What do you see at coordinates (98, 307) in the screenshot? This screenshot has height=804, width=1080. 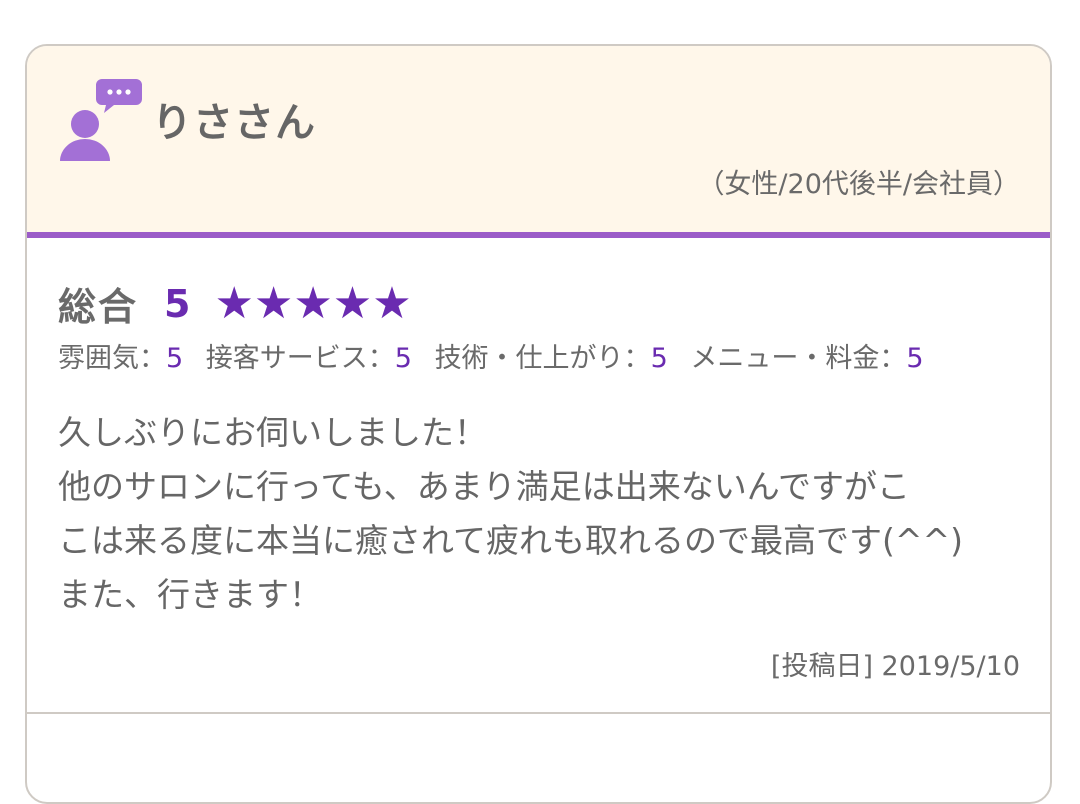 I see `overall-label: 総合` at bounding box center [98, 307].